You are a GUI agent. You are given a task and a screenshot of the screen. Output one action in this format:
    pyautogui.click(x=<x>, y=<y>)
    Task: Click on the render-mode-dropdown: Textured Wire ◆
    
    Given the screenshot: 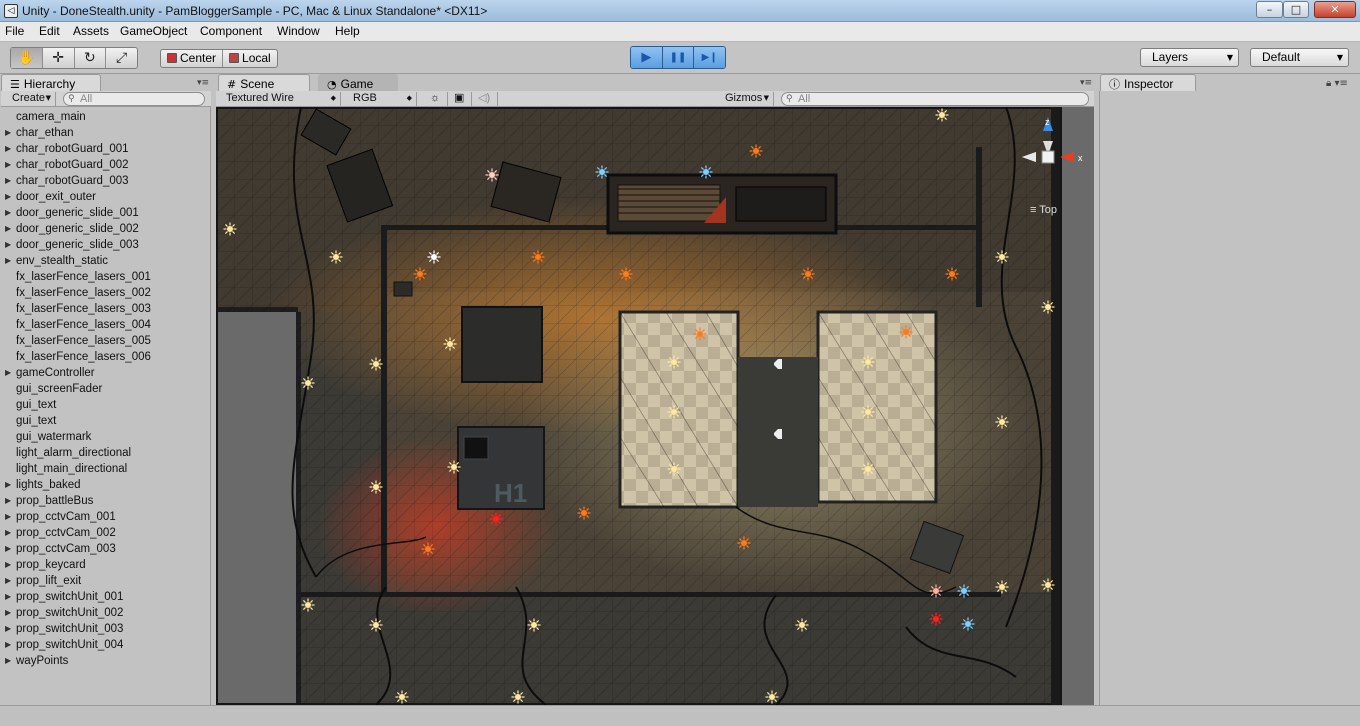 What is the action you would take?
    pyautogui.click(x=279, y=99)
    